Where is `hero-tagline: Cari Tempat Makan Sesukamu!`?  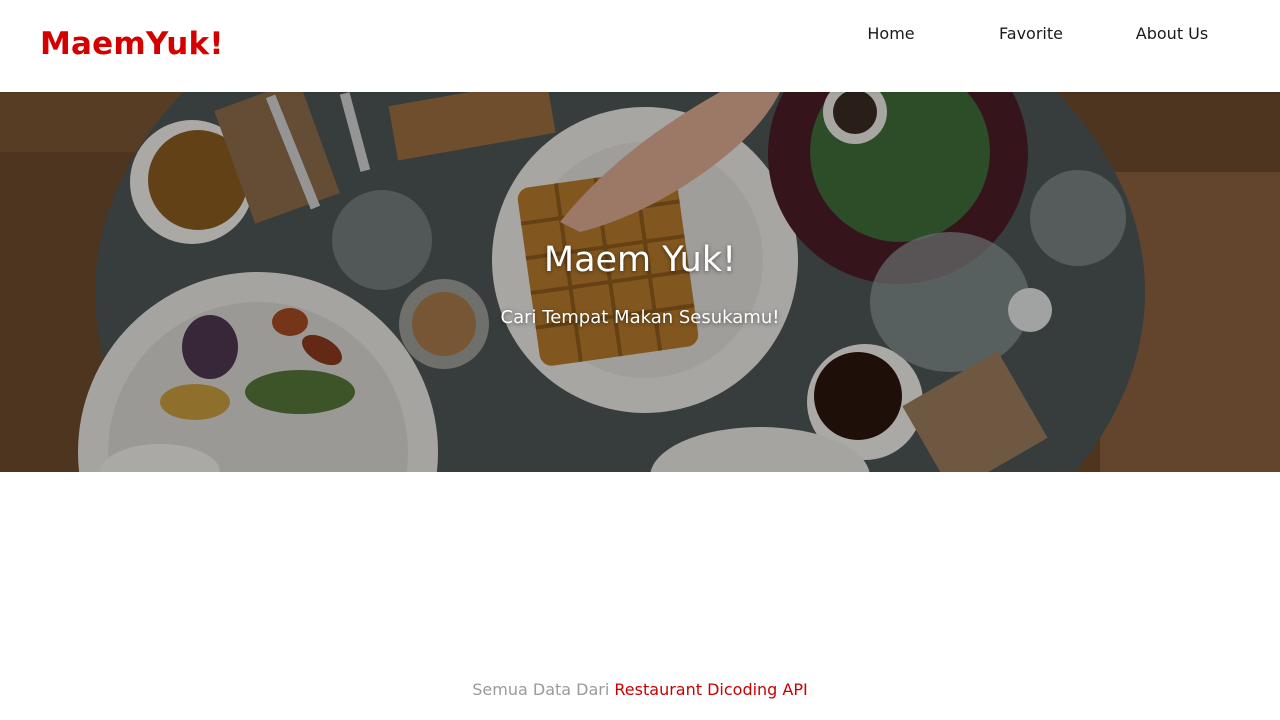 hero-tagline: Cari Tempat Makan Sesukamu! is located at coordinates (640, 317).